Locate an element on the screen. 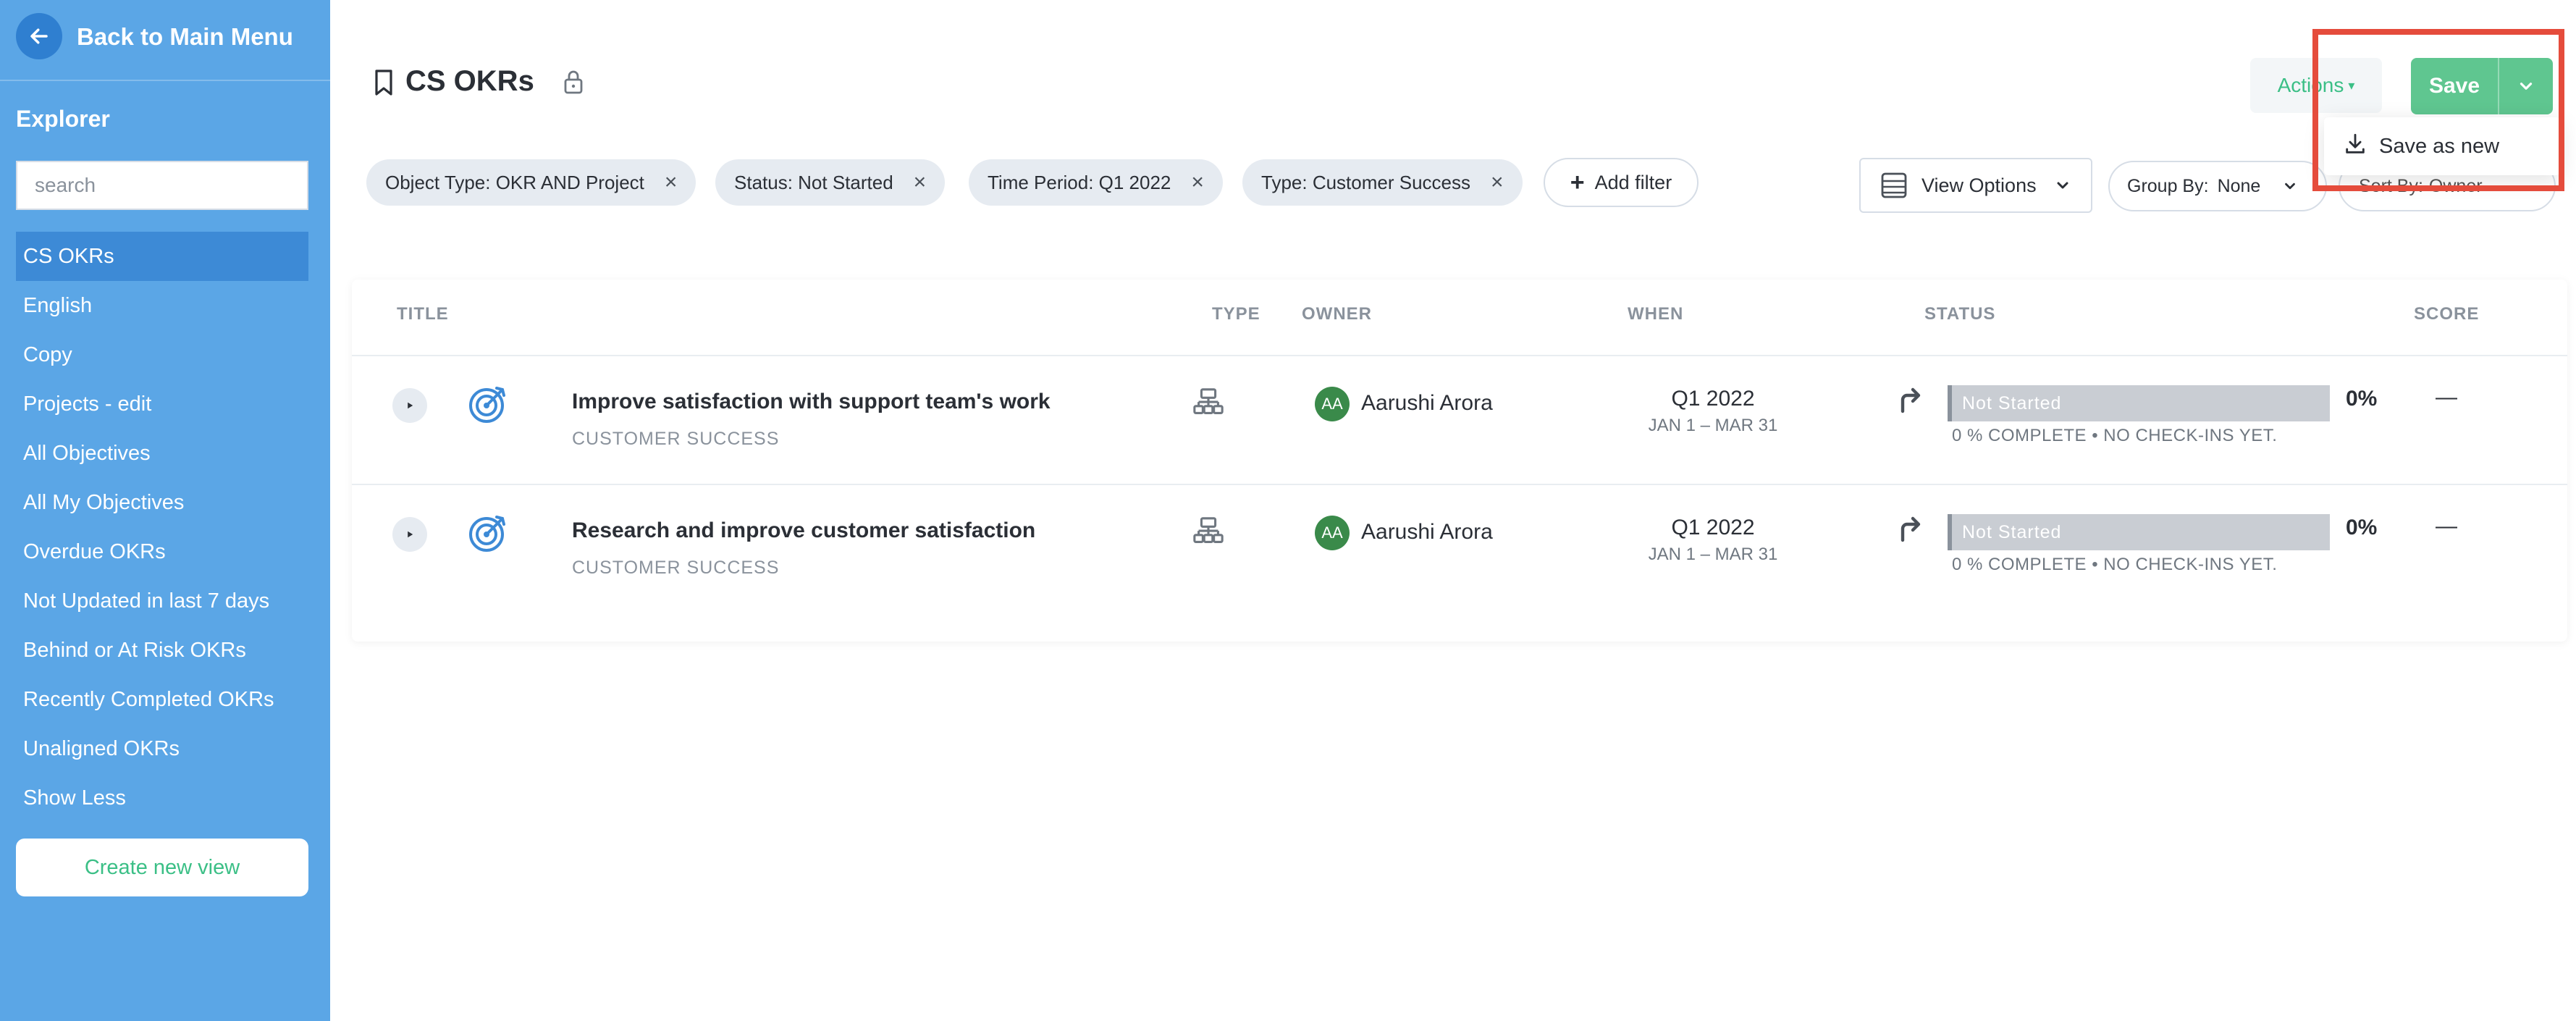 The width and height of the screenshot is (2576, 1021). sidebar-item-behind-or-at-risk: Behind or At Risk OKRs is located at coordinates (162, 650).